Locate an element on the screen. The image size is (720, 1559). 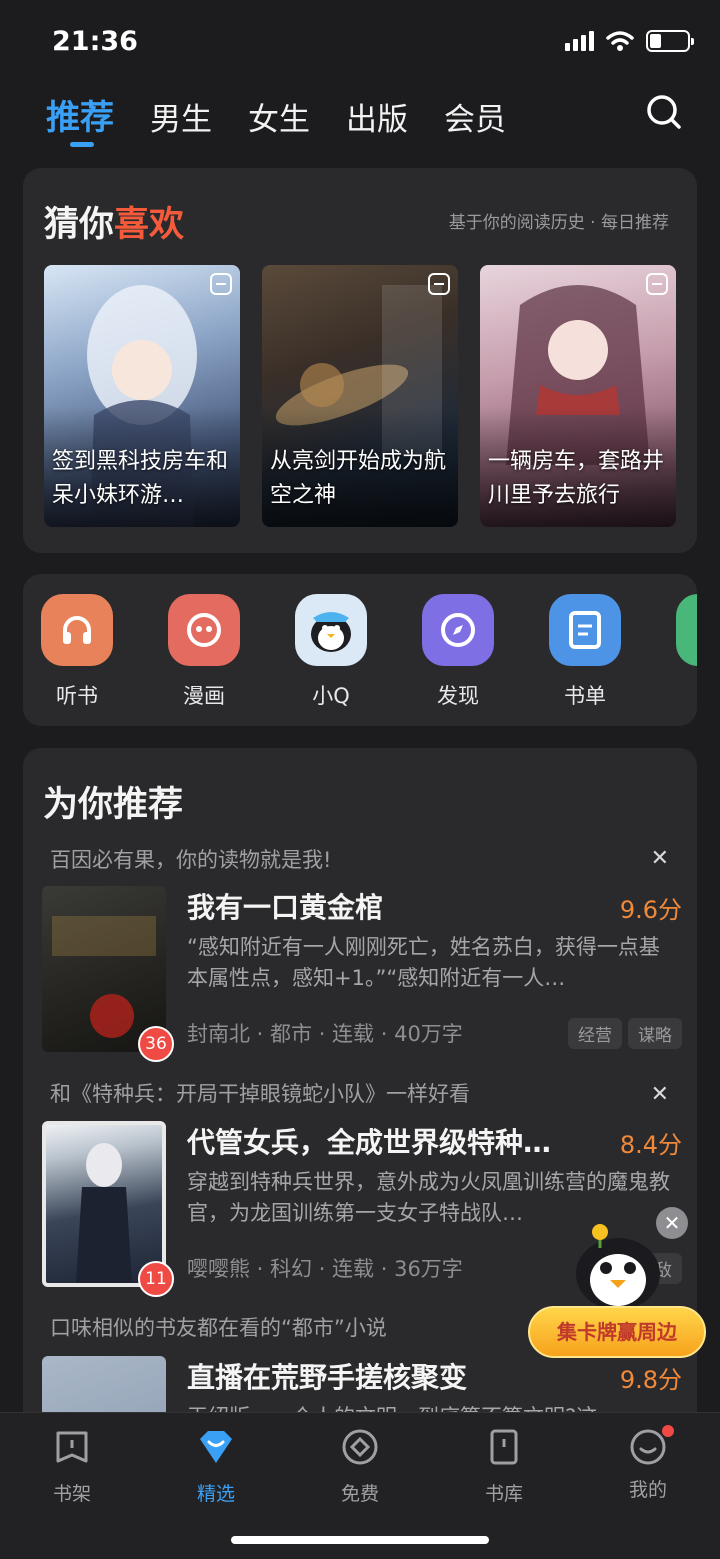
recommend-reason: 百因必有果，你的读物就是我! is located at coordinates (191, 860).